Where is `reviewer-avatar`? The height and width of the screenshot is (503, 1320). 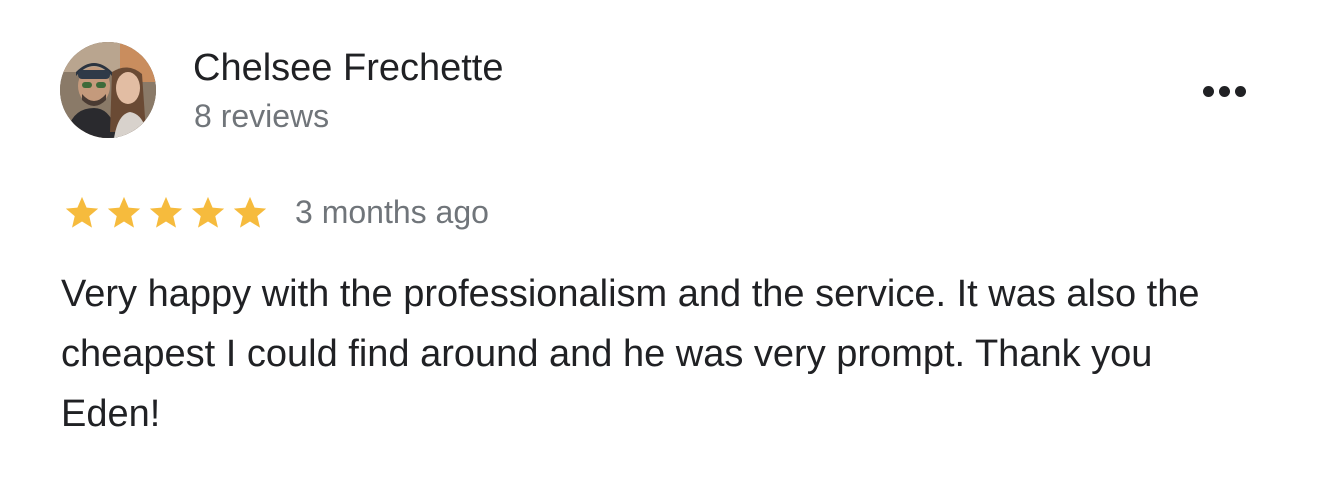
reviewer-avatar is located at coordinates (108, 90).